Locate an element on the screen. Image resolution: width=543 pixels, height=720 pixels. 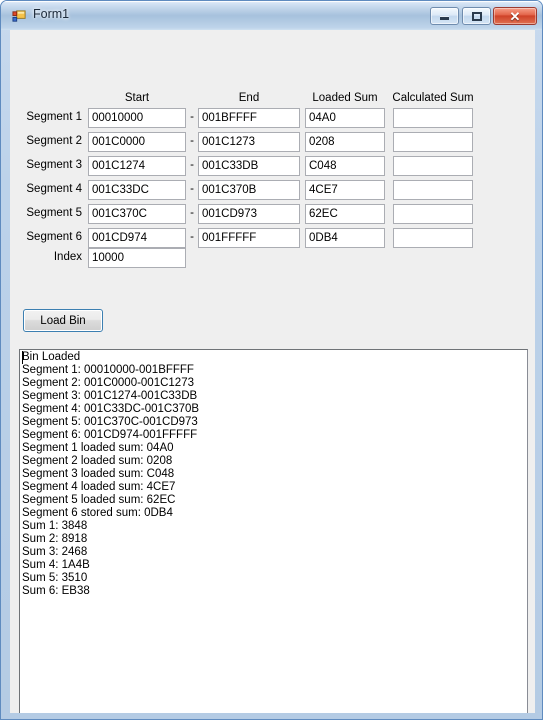
close-icon: ✕ is located at coordinates (515, 16).